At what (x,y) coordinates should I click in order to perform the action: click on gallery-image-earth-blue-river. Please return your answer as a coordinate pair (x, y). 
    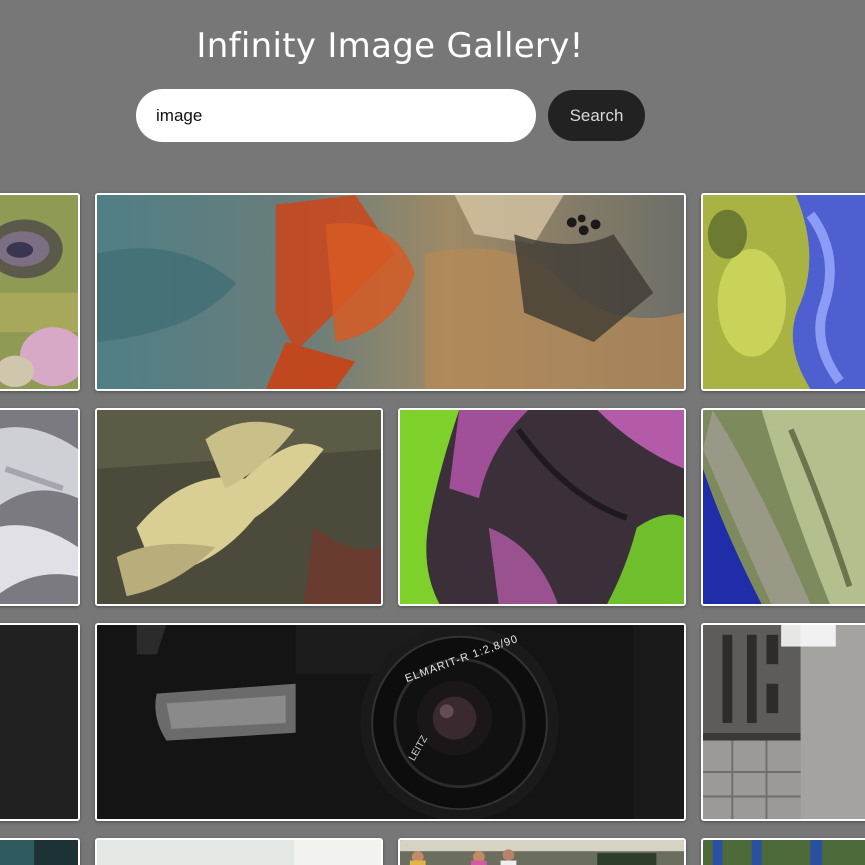
    Looking at the image, I should click on (783, 292).